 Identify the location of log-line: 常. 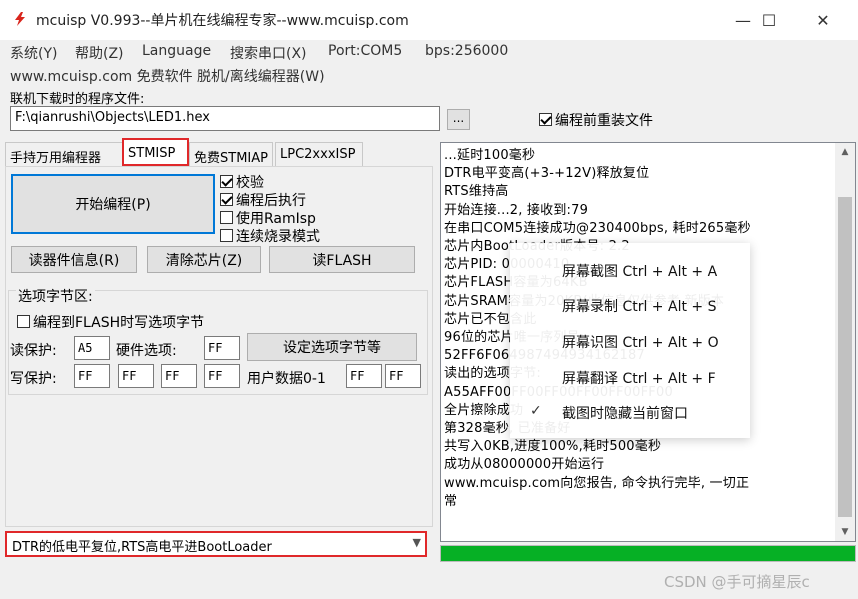
(451, 501).